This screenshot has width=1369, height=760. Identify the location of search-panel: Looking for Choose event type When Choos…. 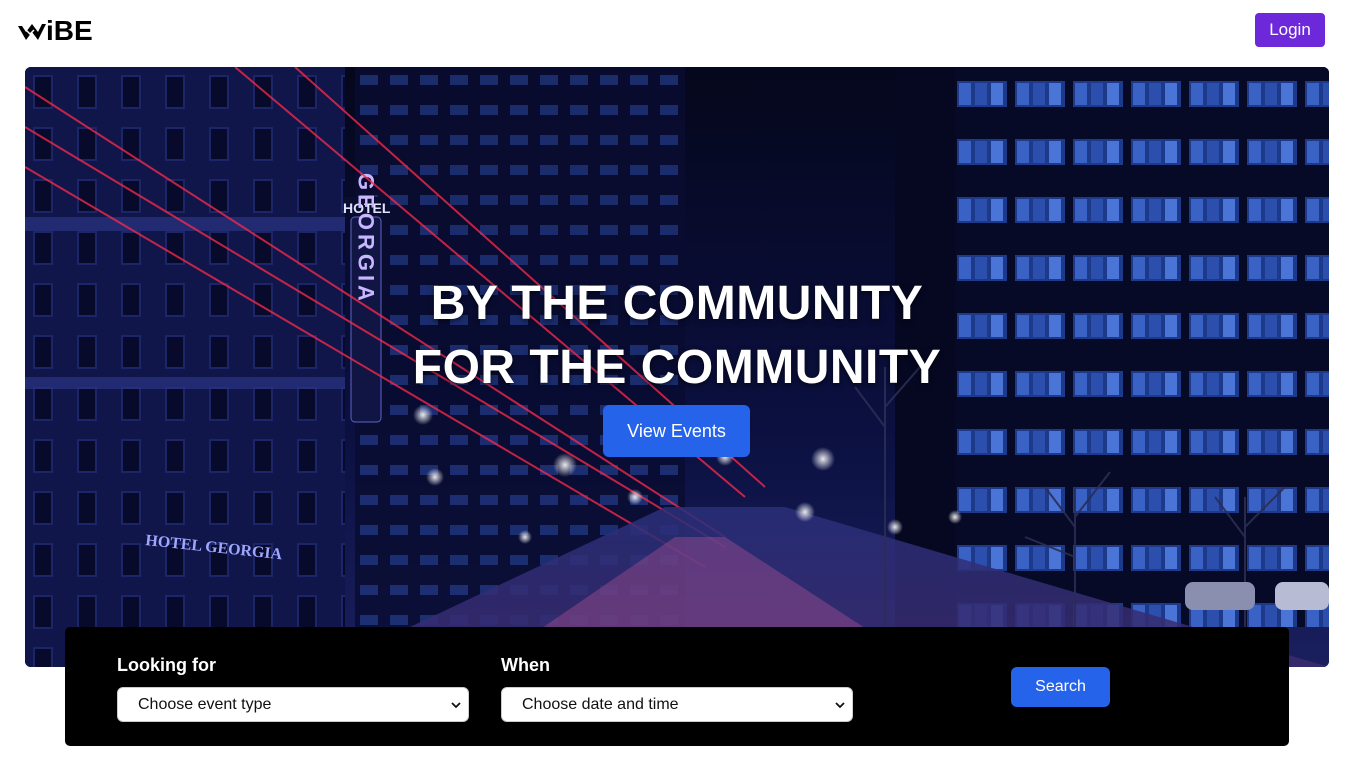
(677, 686).